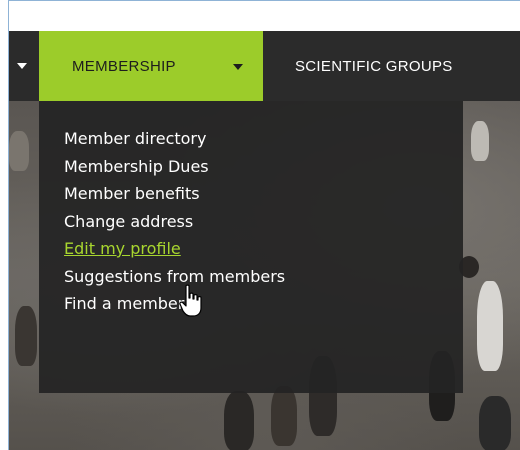  What do you see at coordinates (174, 281) in the screenshot?
I see `menu-item-suggestions-from-members: Suggestions from members` at bounding box center [174, 281].